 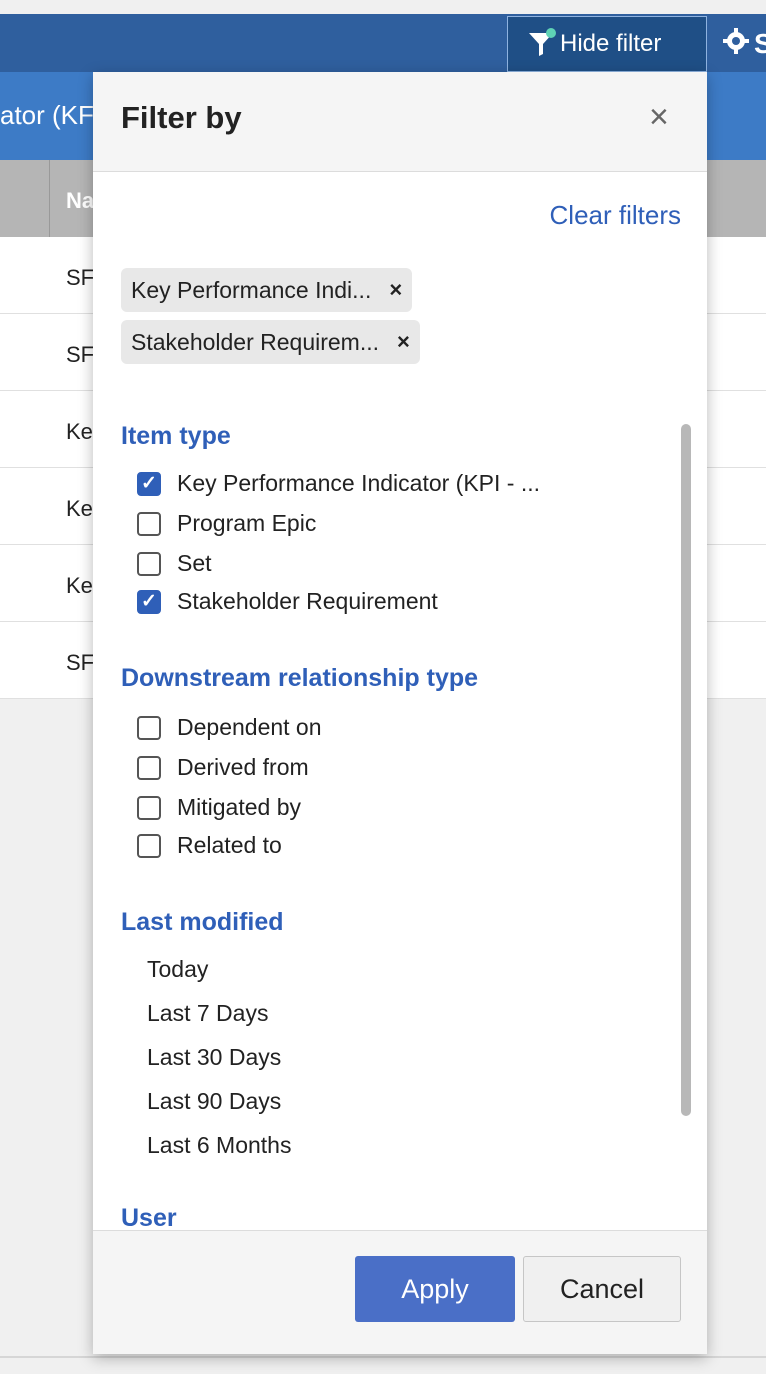 What do you see at coordinates (207, 1013) in the screenshot?
I see `last-modified-option: Last 7 Days` at bounding box center [207, 1013].